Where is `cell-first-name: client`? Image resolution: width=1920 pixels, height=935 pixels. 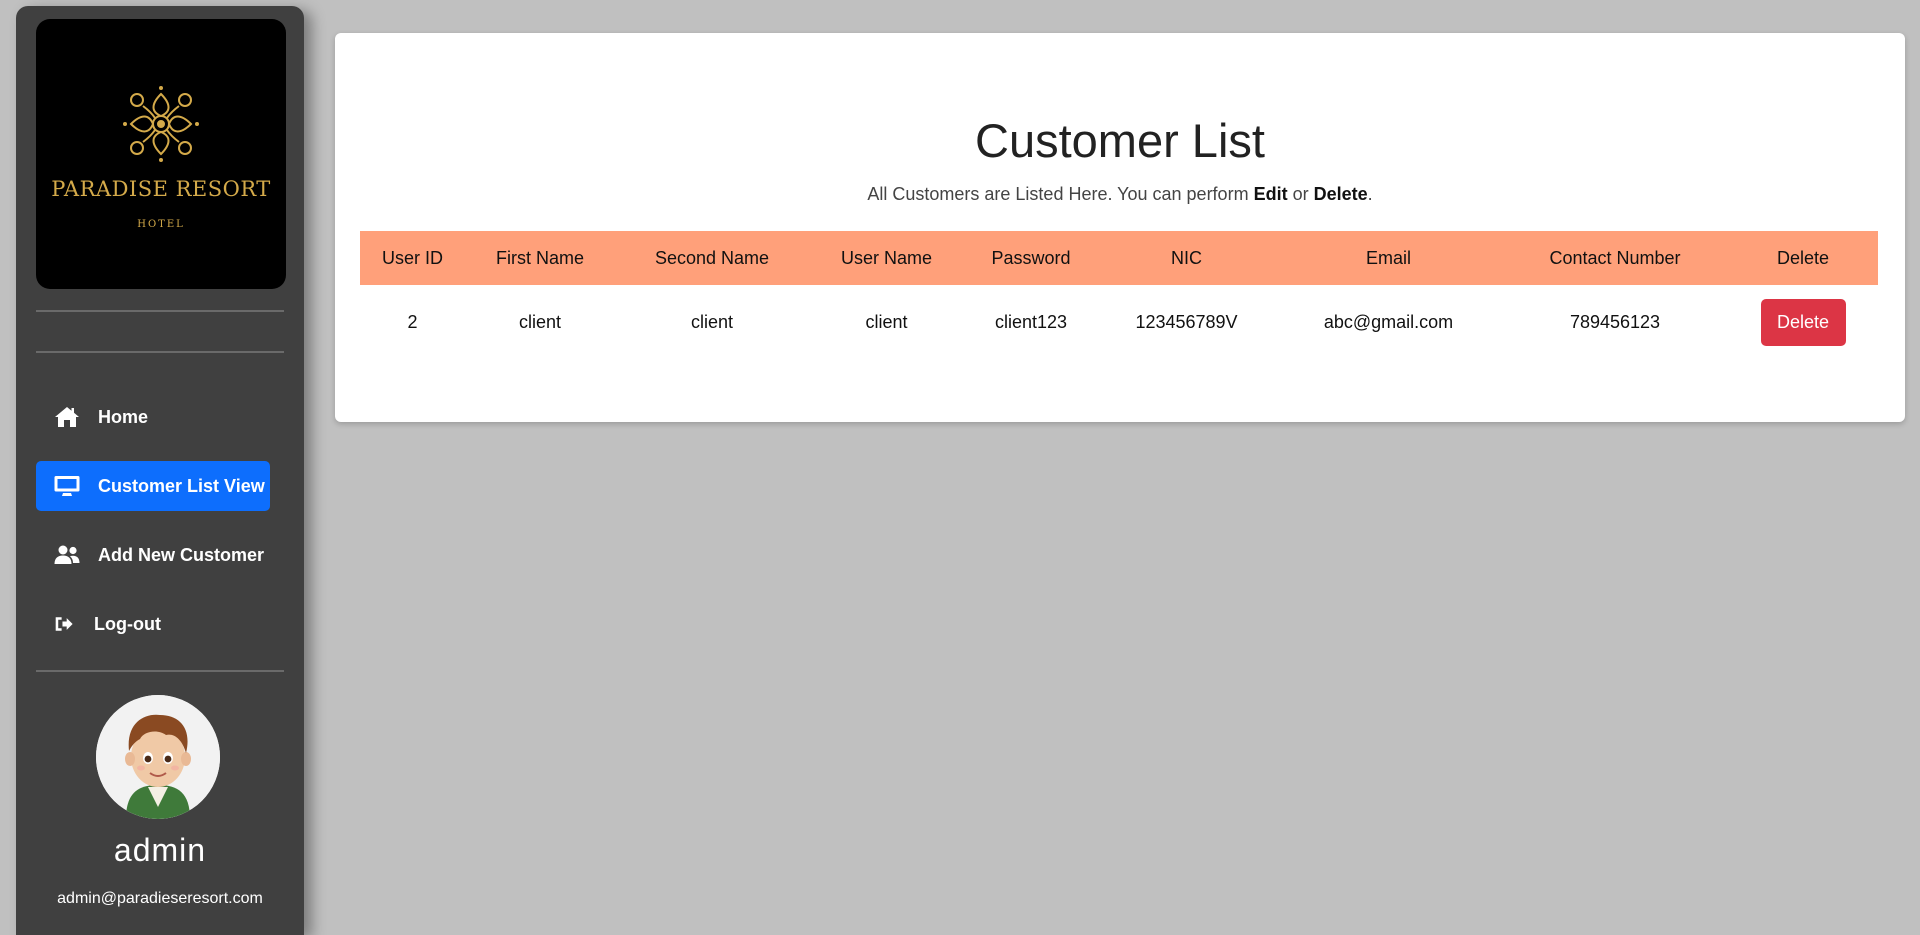 cell-first-name: client is located at coordinates (540, 321).